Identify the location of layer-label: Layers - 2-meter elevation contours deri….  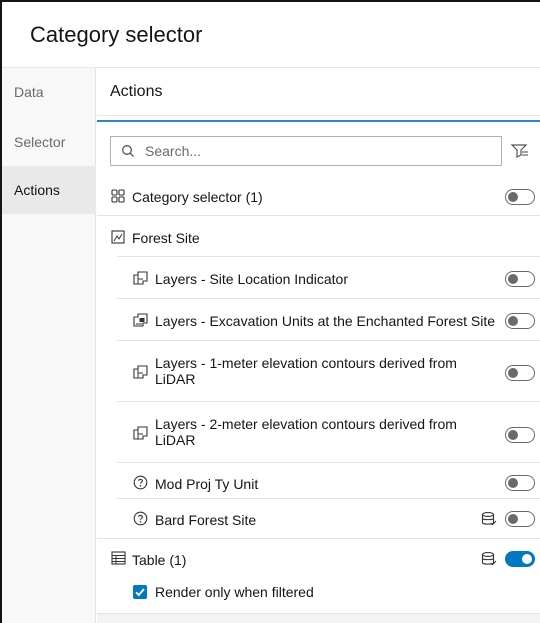
(306, 424).